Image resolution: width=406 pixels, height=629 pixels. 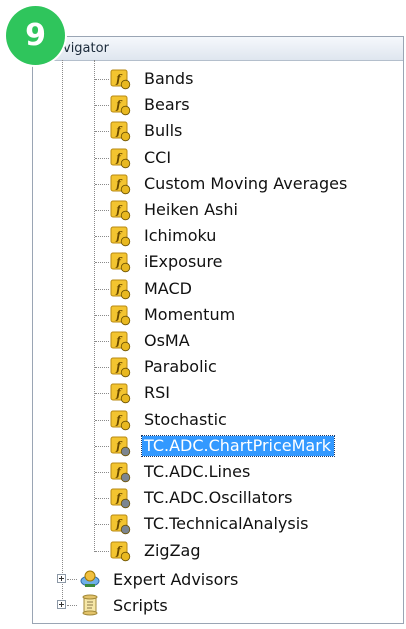 What do you see at coordinates (140, 605) in the screenshot?
I see `tree-node-label: Scripts` at bounding box center [140, 605].